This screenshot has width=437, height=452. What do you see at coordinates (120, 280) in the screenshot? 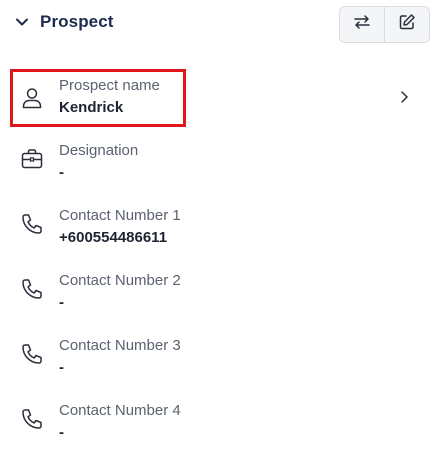
I see `field-label: Contact Number 2` at bounding box center [120, 280].